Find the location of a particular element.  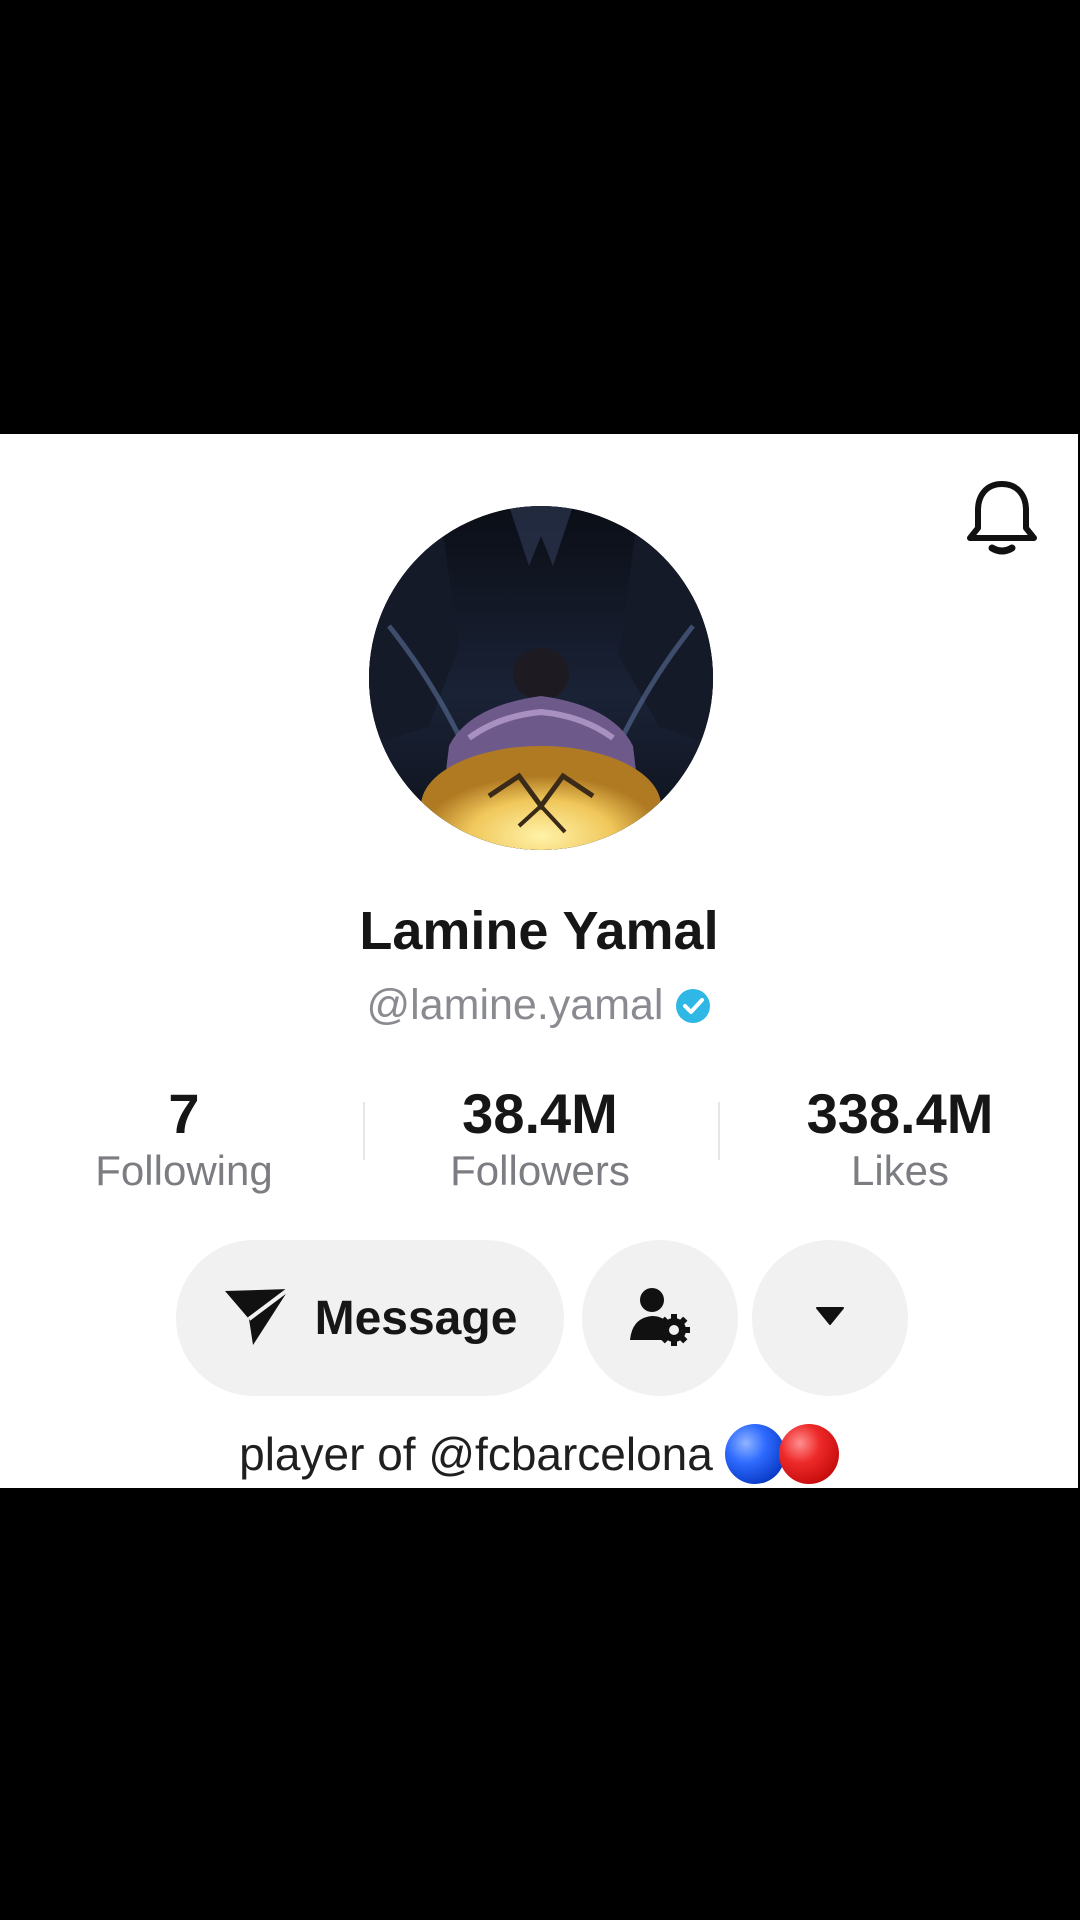

bell-icon is located at coordinates (1002, 518).